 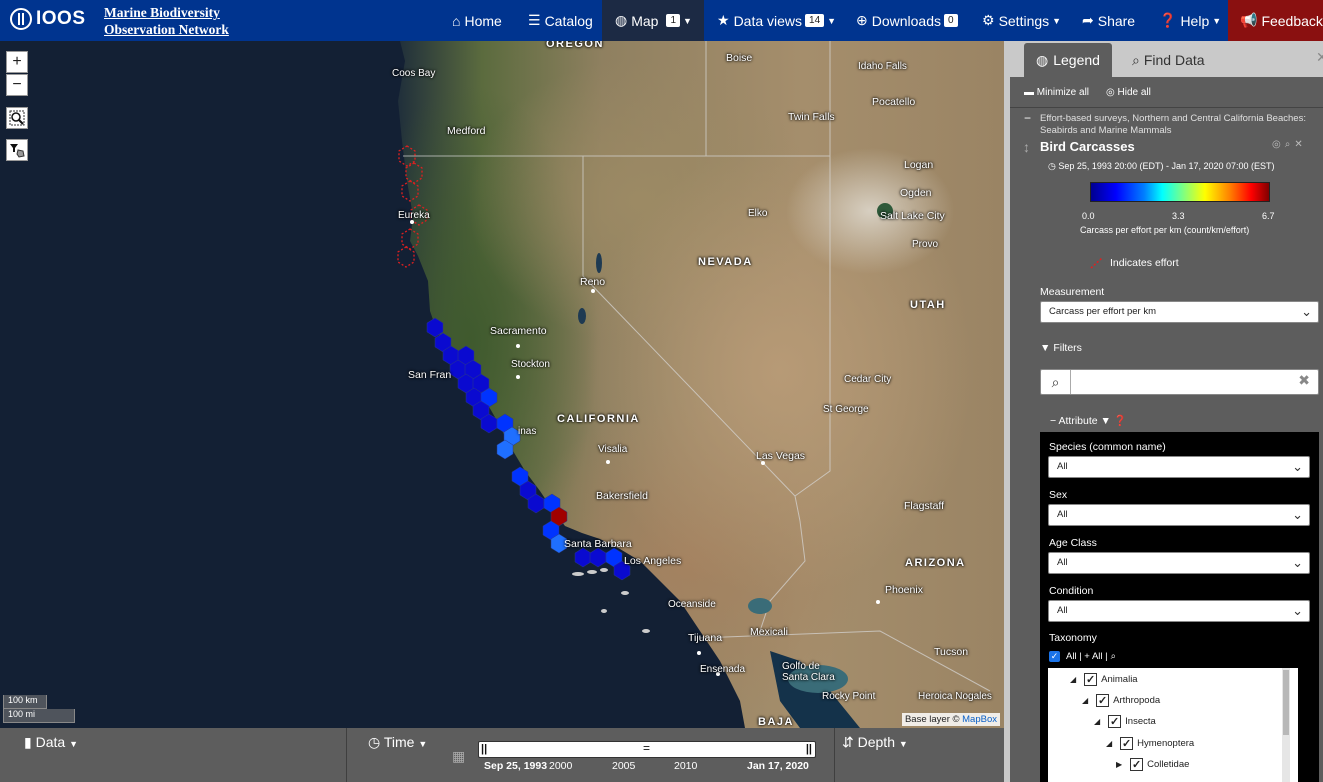 I want to click on tree-scrollbar, so click(x=1286, y=725).